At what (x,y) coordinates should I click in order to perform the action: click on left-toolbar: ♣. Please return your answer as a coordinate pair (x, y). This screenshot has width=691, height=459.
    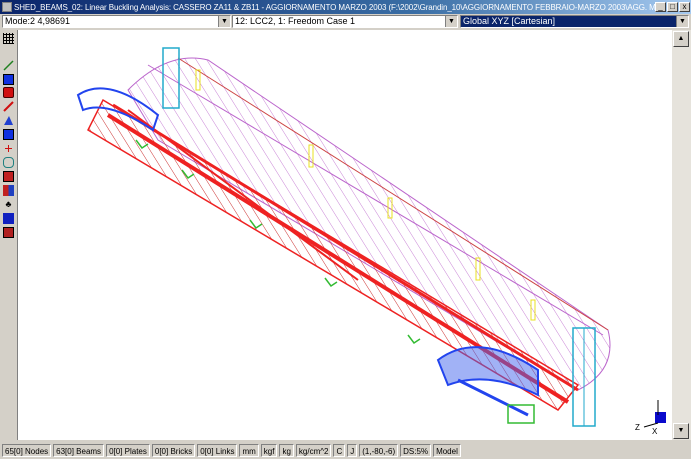
    Looking at the image, I should click on (9, 235).